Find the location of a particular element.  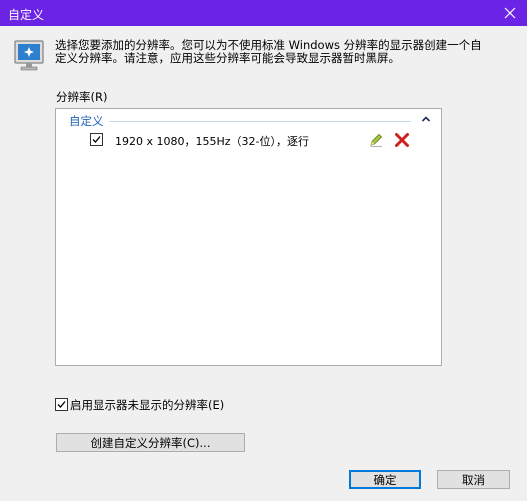

intro-line-2: 定义分辨率。请注意，应用这些分辨率可能会导致显示器暂时黑屏。 is located at coordinates (227, 58).